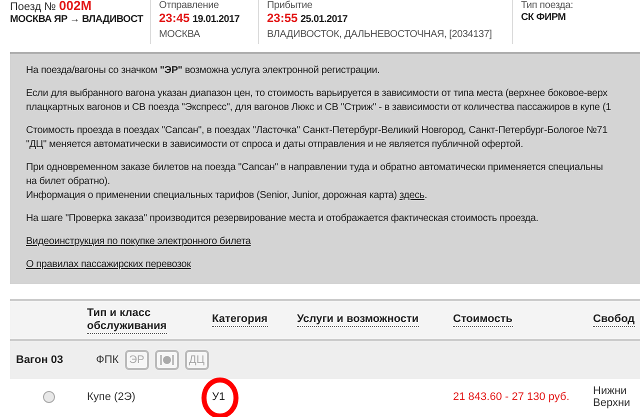  Describe the element at coordinates (166, 360) in the screenshot. I see `meal-icon` at that location.